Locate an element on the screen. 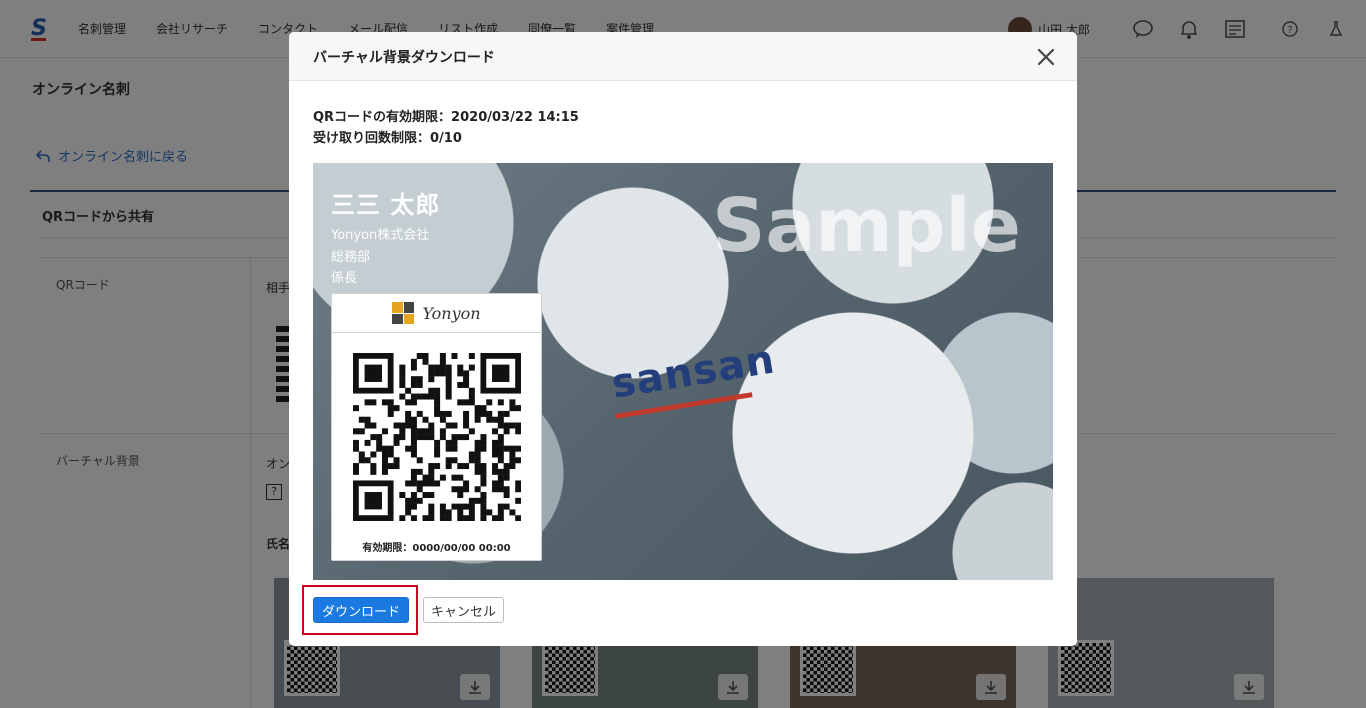 Image resolution: width=1366 pixels, height=708 pixels. company-logo-icon is located at coordinates (403, 313).